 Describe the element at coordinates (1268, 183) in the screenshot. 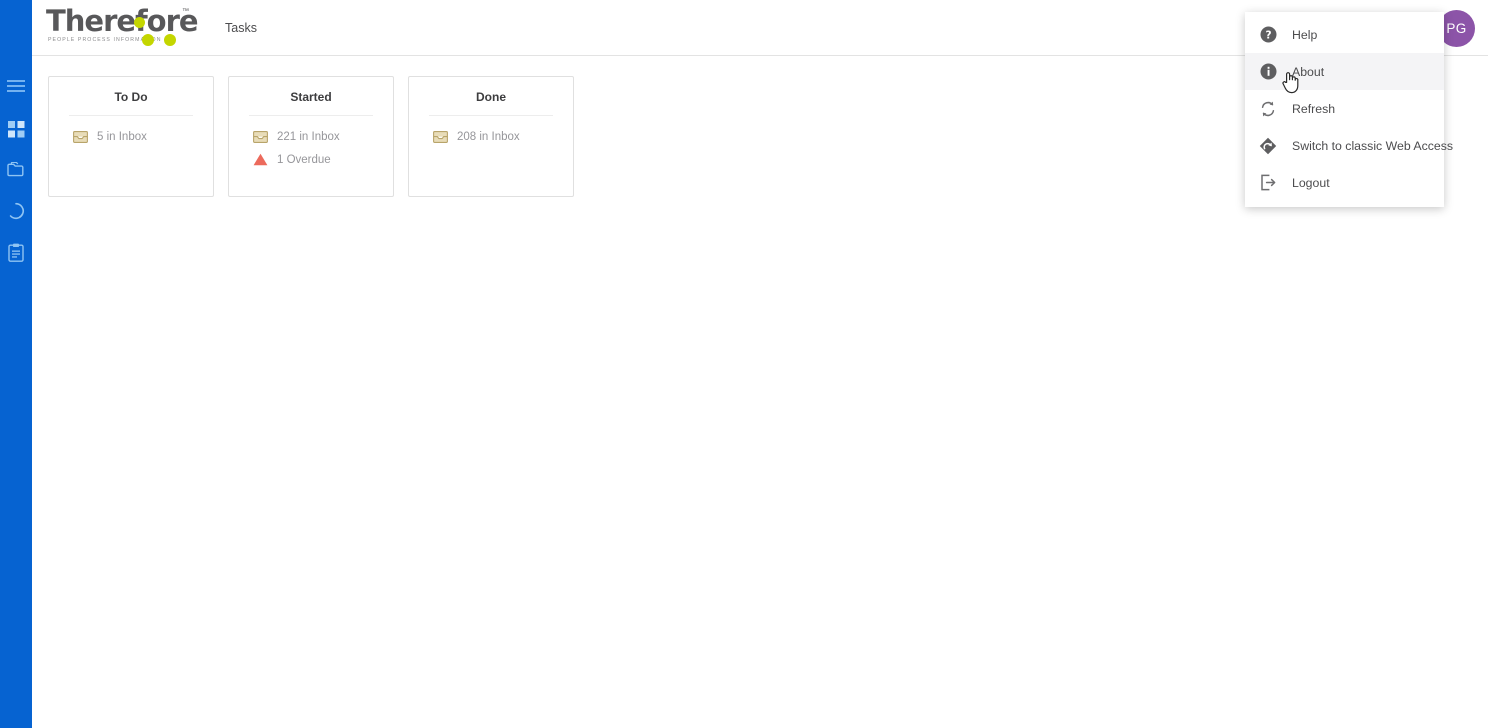

I see `logout-icon` at that location.